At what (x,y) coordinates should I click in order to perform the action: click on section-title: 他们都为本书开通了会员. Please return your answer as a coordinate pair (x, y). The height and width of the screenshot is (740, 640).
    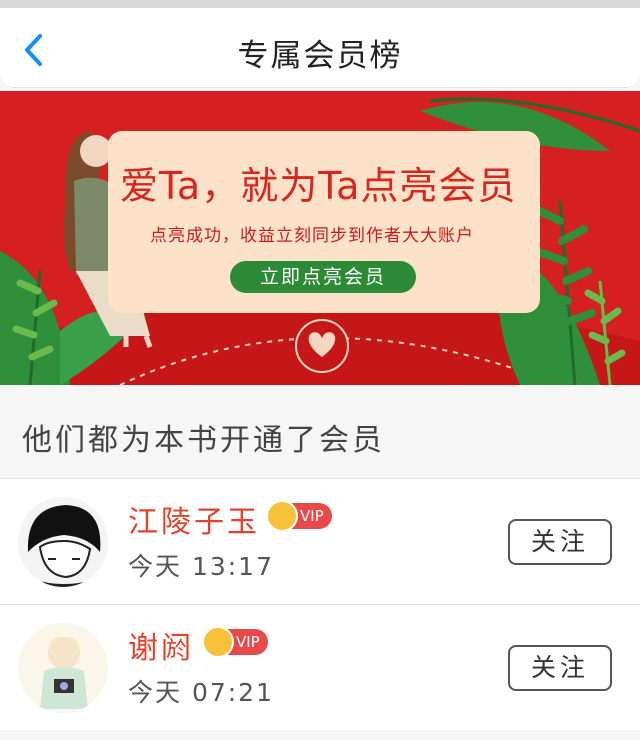
    Looking at the image, I should click on (203, 440).